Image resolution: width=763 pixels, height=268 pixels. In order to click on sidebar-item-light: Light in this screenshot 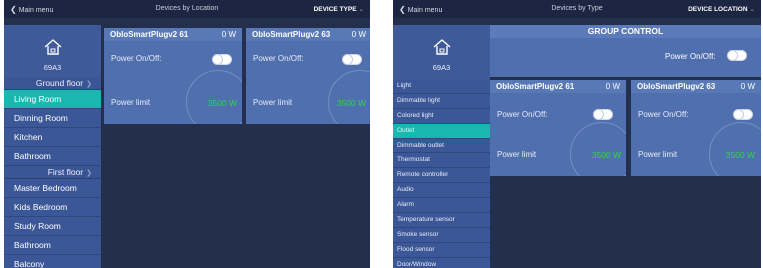, I will do `click(441, 86)`.